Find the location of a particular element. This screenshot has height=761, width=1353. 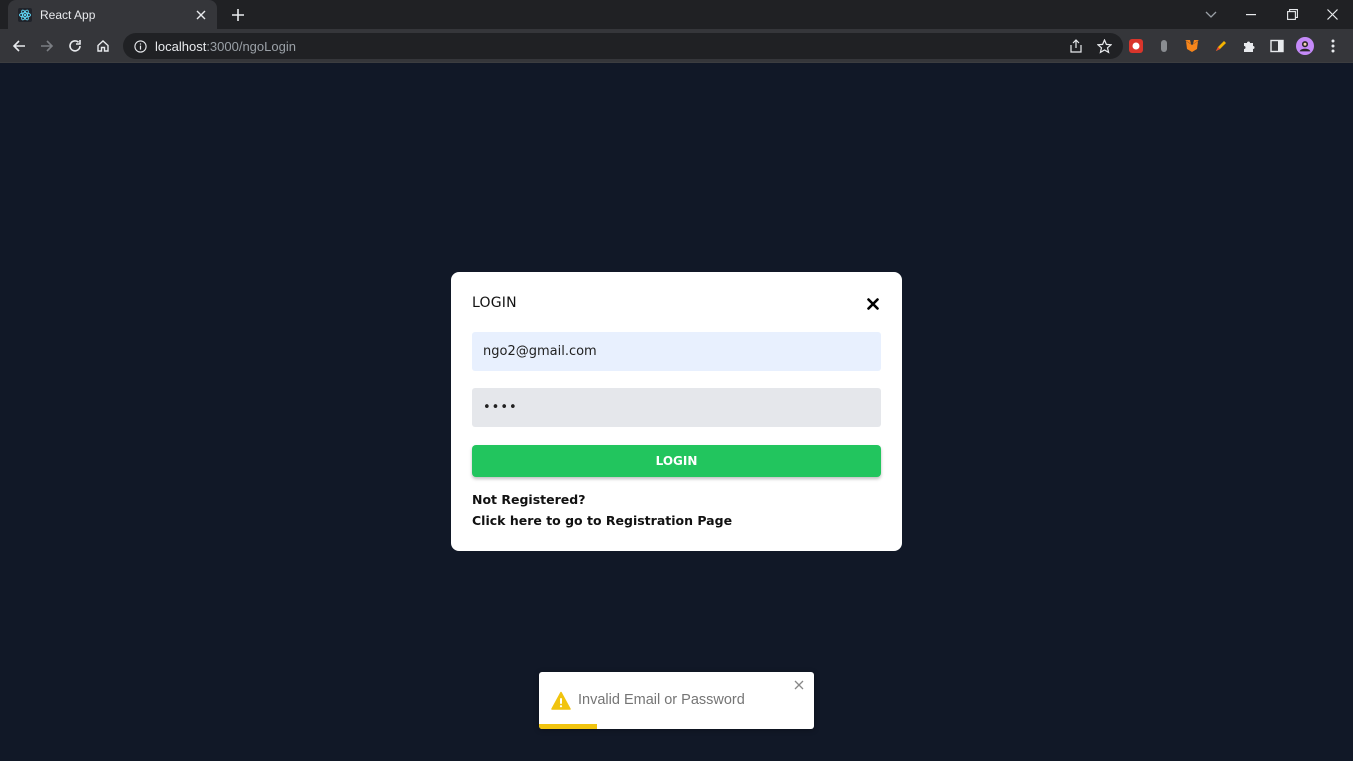

browser-toolbar: localhost:3000/ngoLogin is located at coordinates (676, 46).